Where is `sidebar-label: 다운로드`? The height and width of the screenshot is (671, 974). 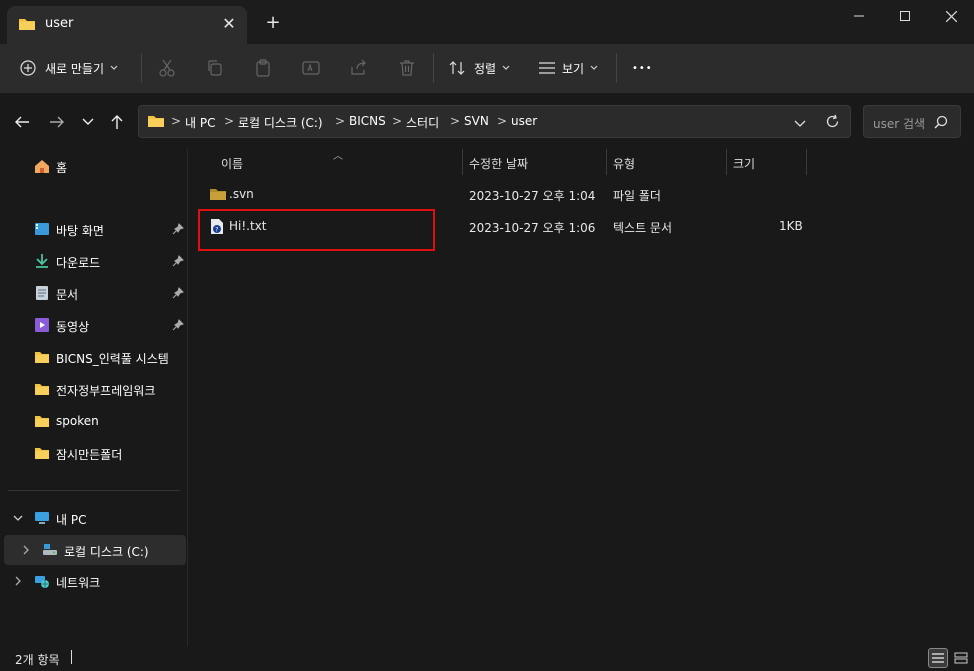 sidebar-label: 다운로드 is located at coordinates (78, 263).